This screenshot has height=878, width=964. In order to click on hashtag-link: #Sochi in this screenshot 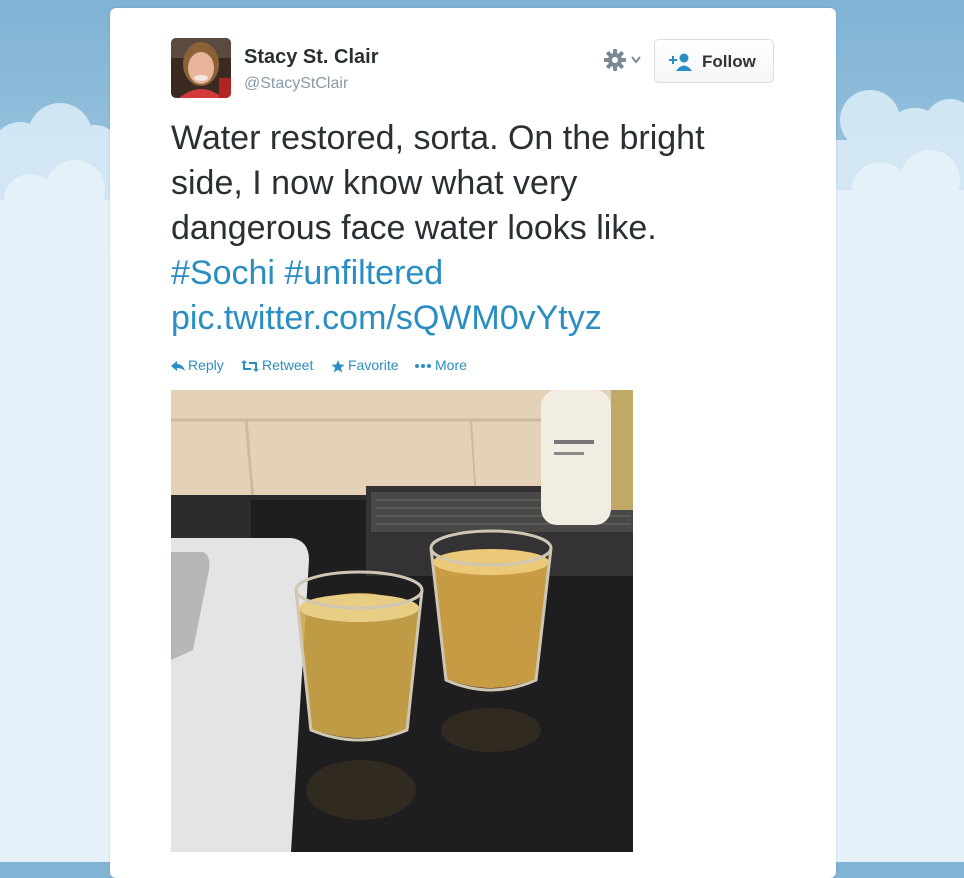, I will do `click(223, 273)`.